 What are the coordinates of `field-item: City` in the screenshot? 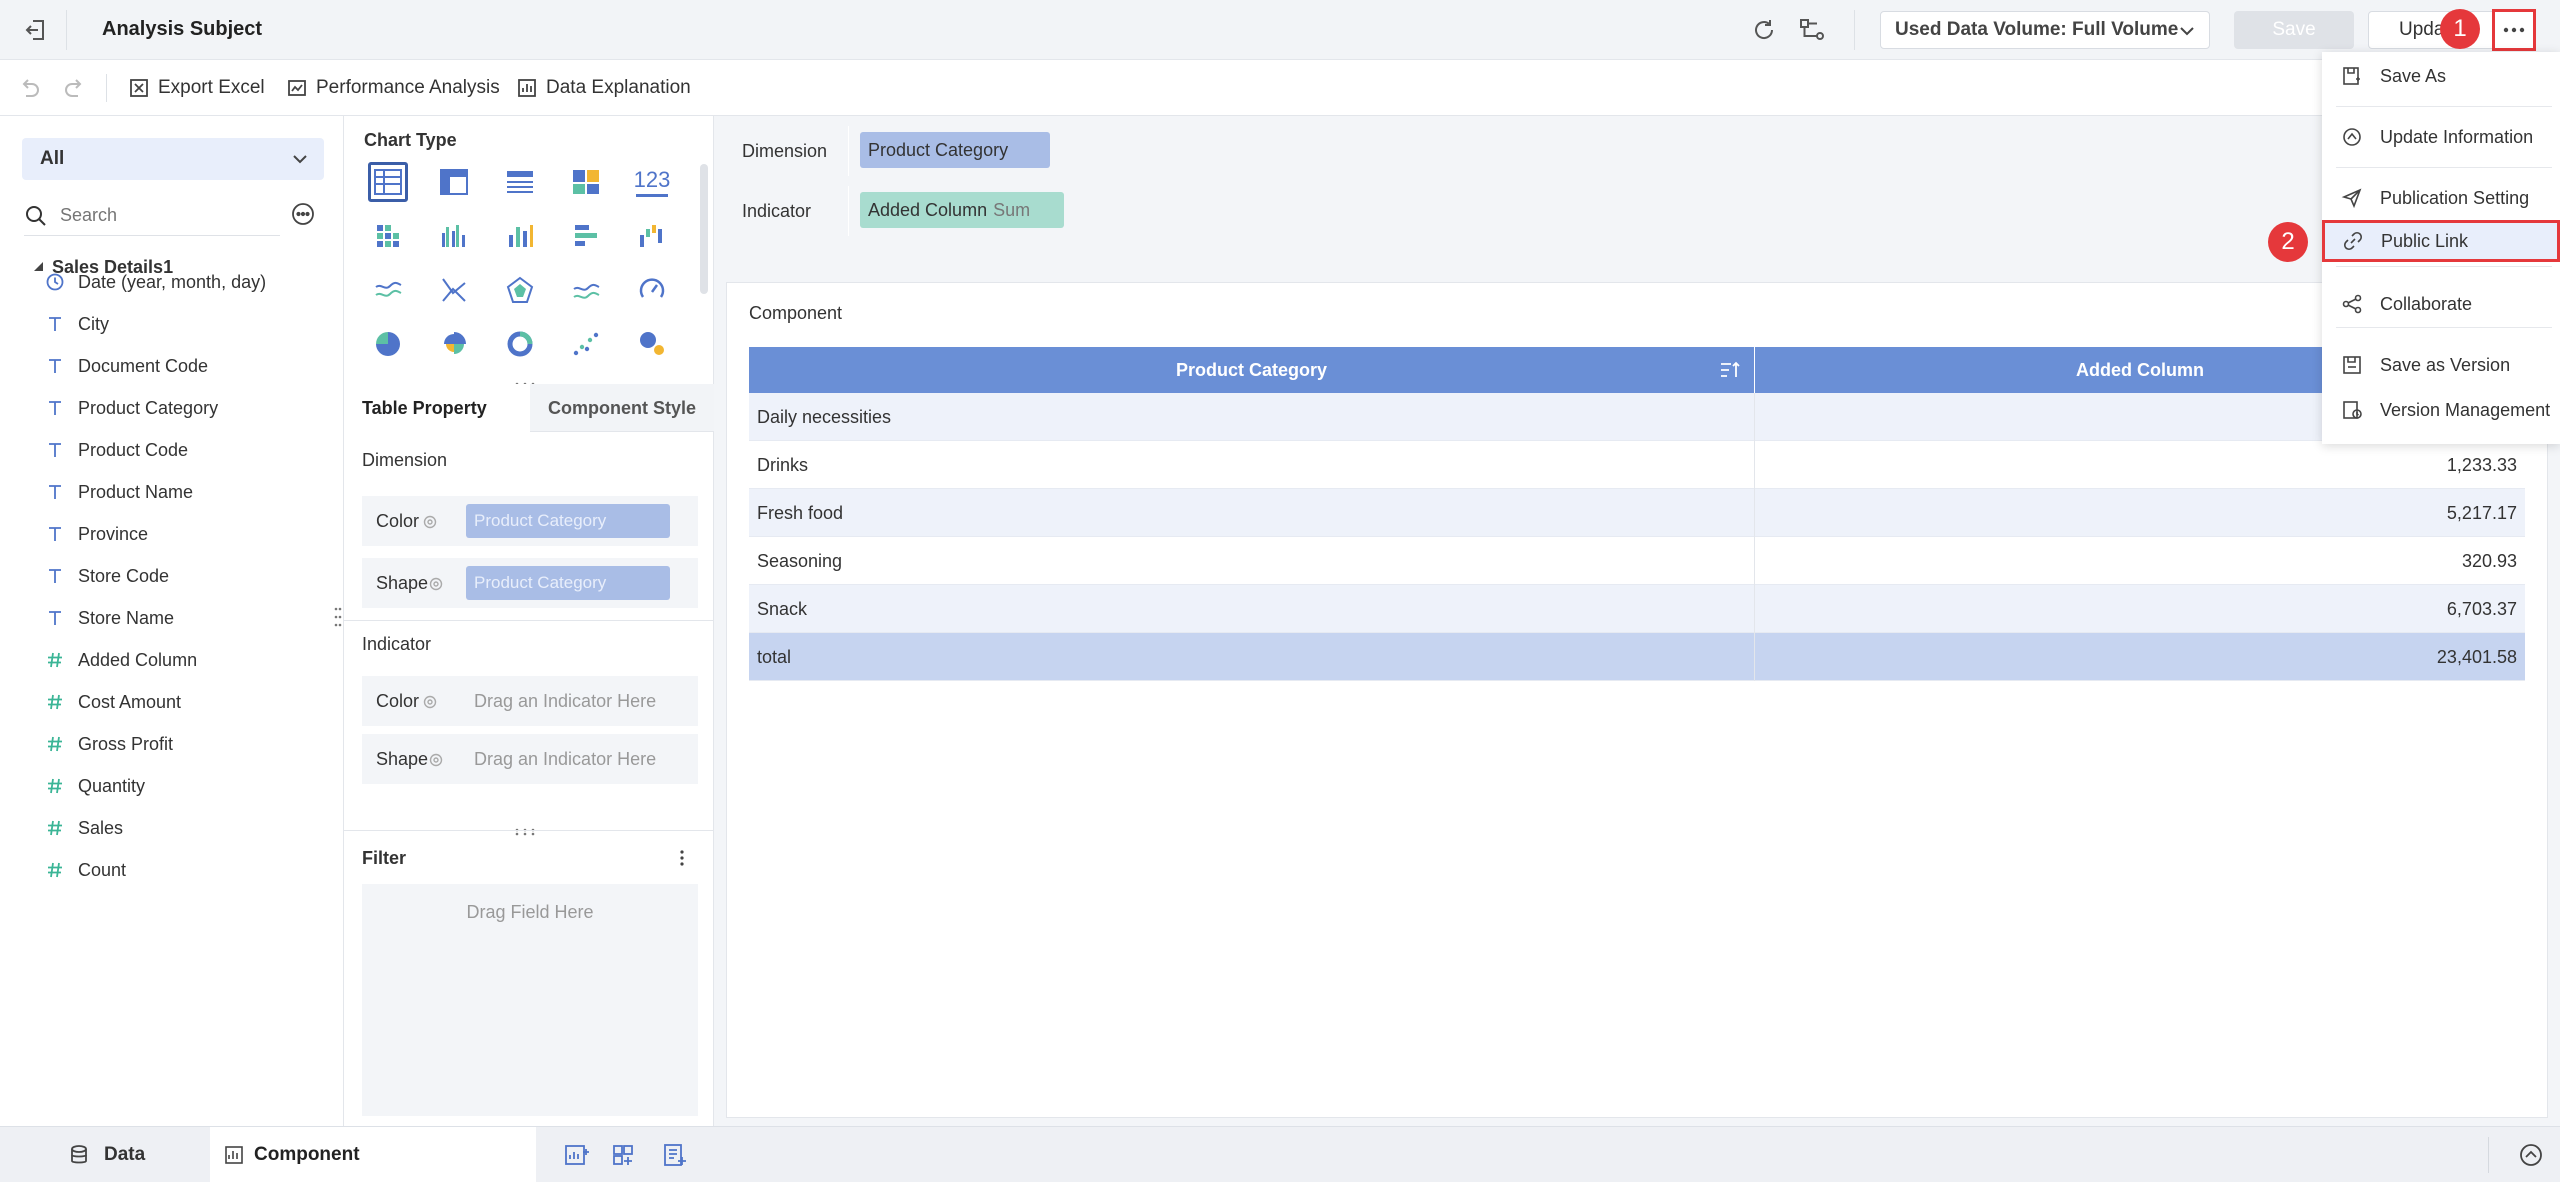 It's located at (74, 324).